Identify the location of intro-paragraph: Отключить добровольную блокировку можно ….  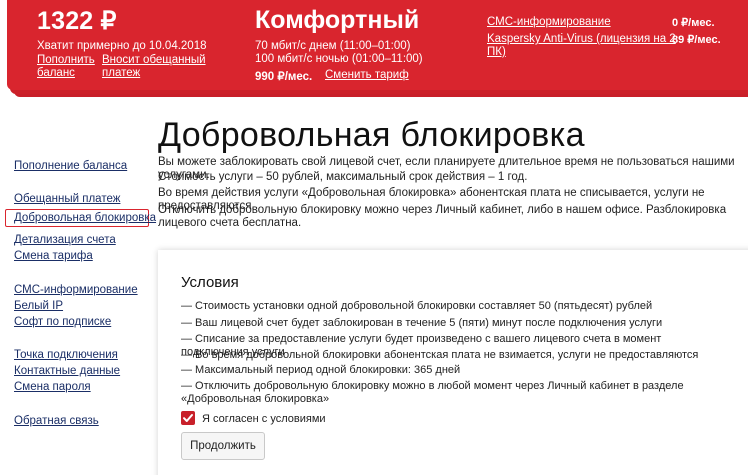
(442, 216).